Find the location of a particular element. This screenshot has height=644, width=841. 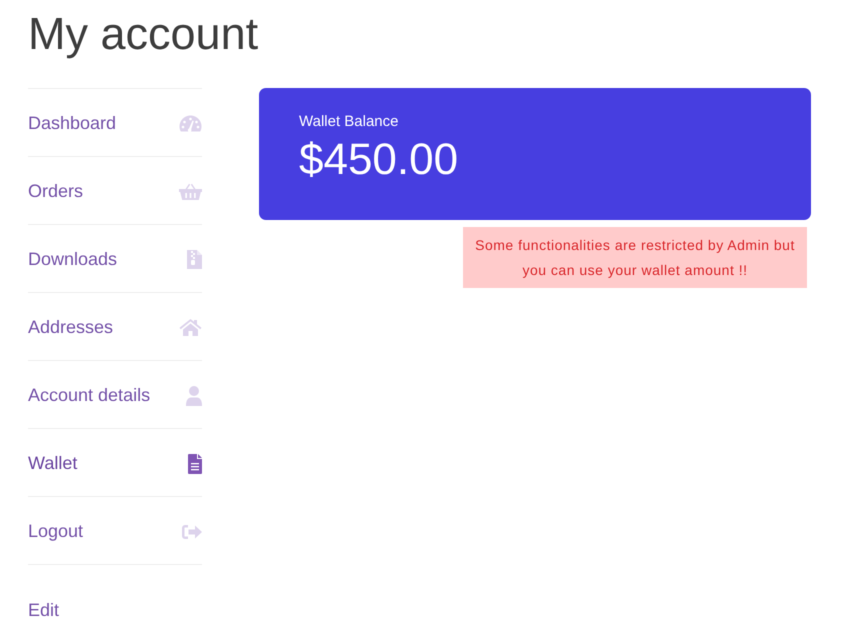

basket-icon is located at coordinates (190, 191).